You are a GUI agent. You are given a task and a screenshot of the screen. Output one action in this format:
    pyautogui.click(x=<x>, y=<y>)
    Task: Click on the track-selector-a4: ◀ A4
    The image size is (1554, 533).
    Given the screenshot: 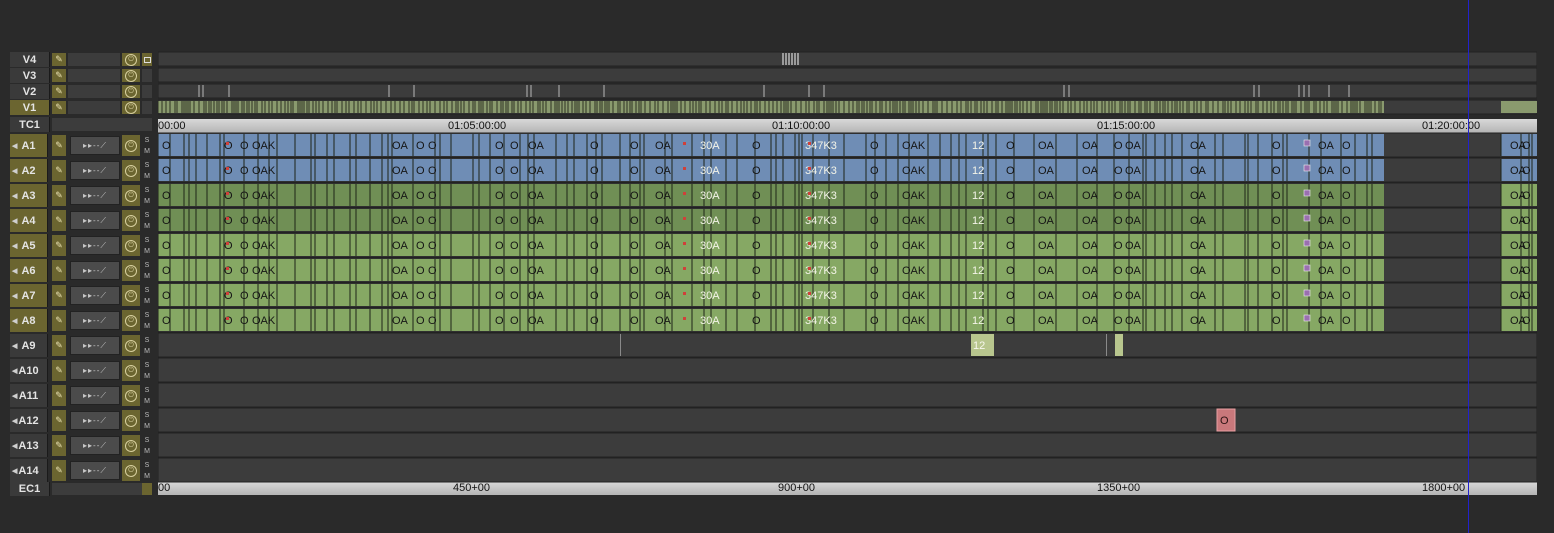 What is the action you would take?
    pyautogui.click(x=29, y=220)
    